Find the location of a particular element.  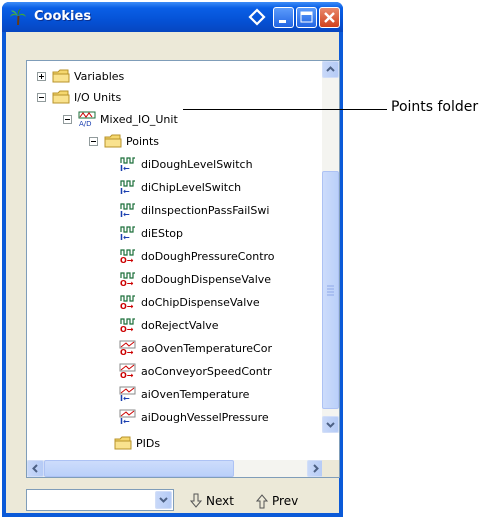

tree-item: I← aiOvenTemperature is located at coordinates (184, 394).